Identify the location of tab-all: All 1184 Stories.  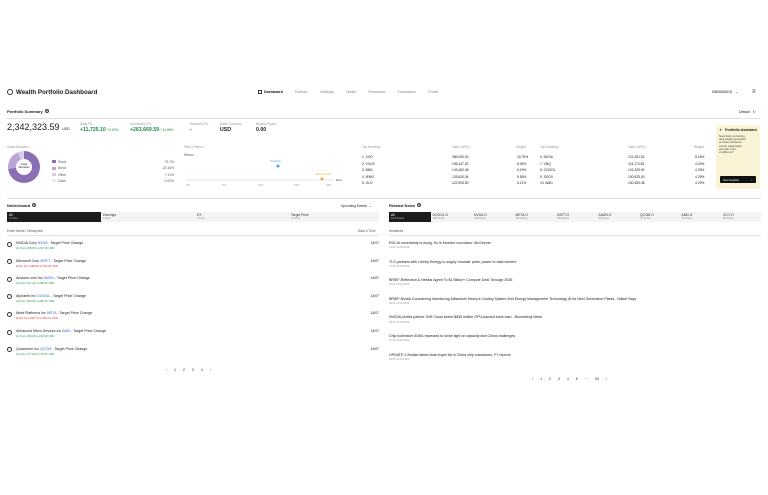
(410, 217).